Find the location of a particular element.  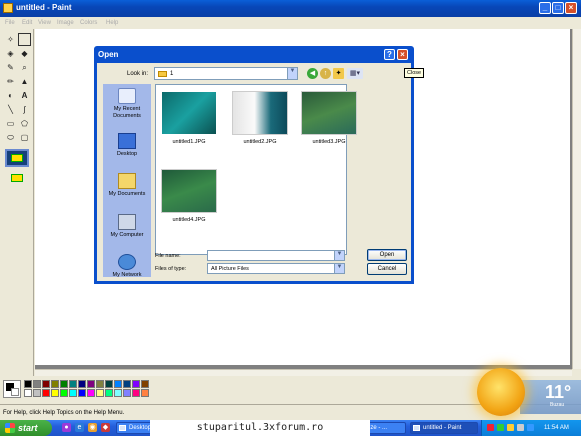

magnifier-icon: ⌕ is located at coordinates (24, 67).